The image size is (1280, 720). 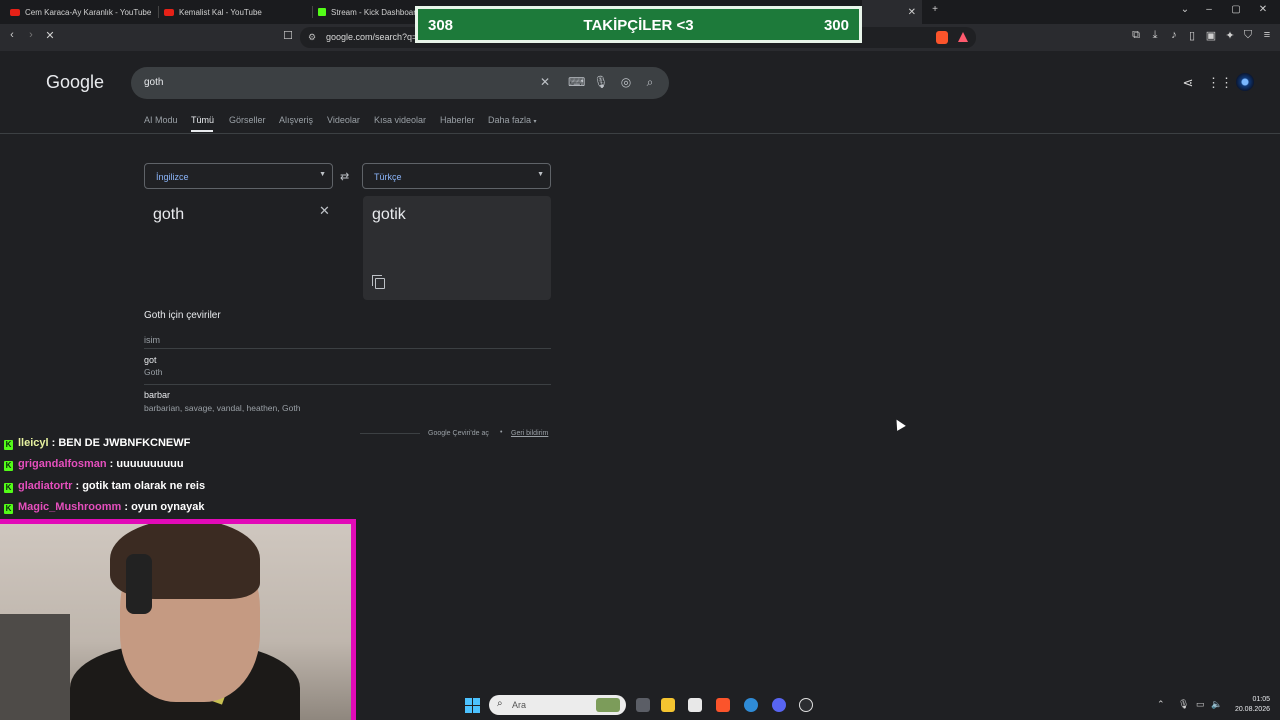 What do you see at coordinates (1136, 35) in the screenshot?
I see `extensions-icon: ⧉` at bounding box center [1136, 35].